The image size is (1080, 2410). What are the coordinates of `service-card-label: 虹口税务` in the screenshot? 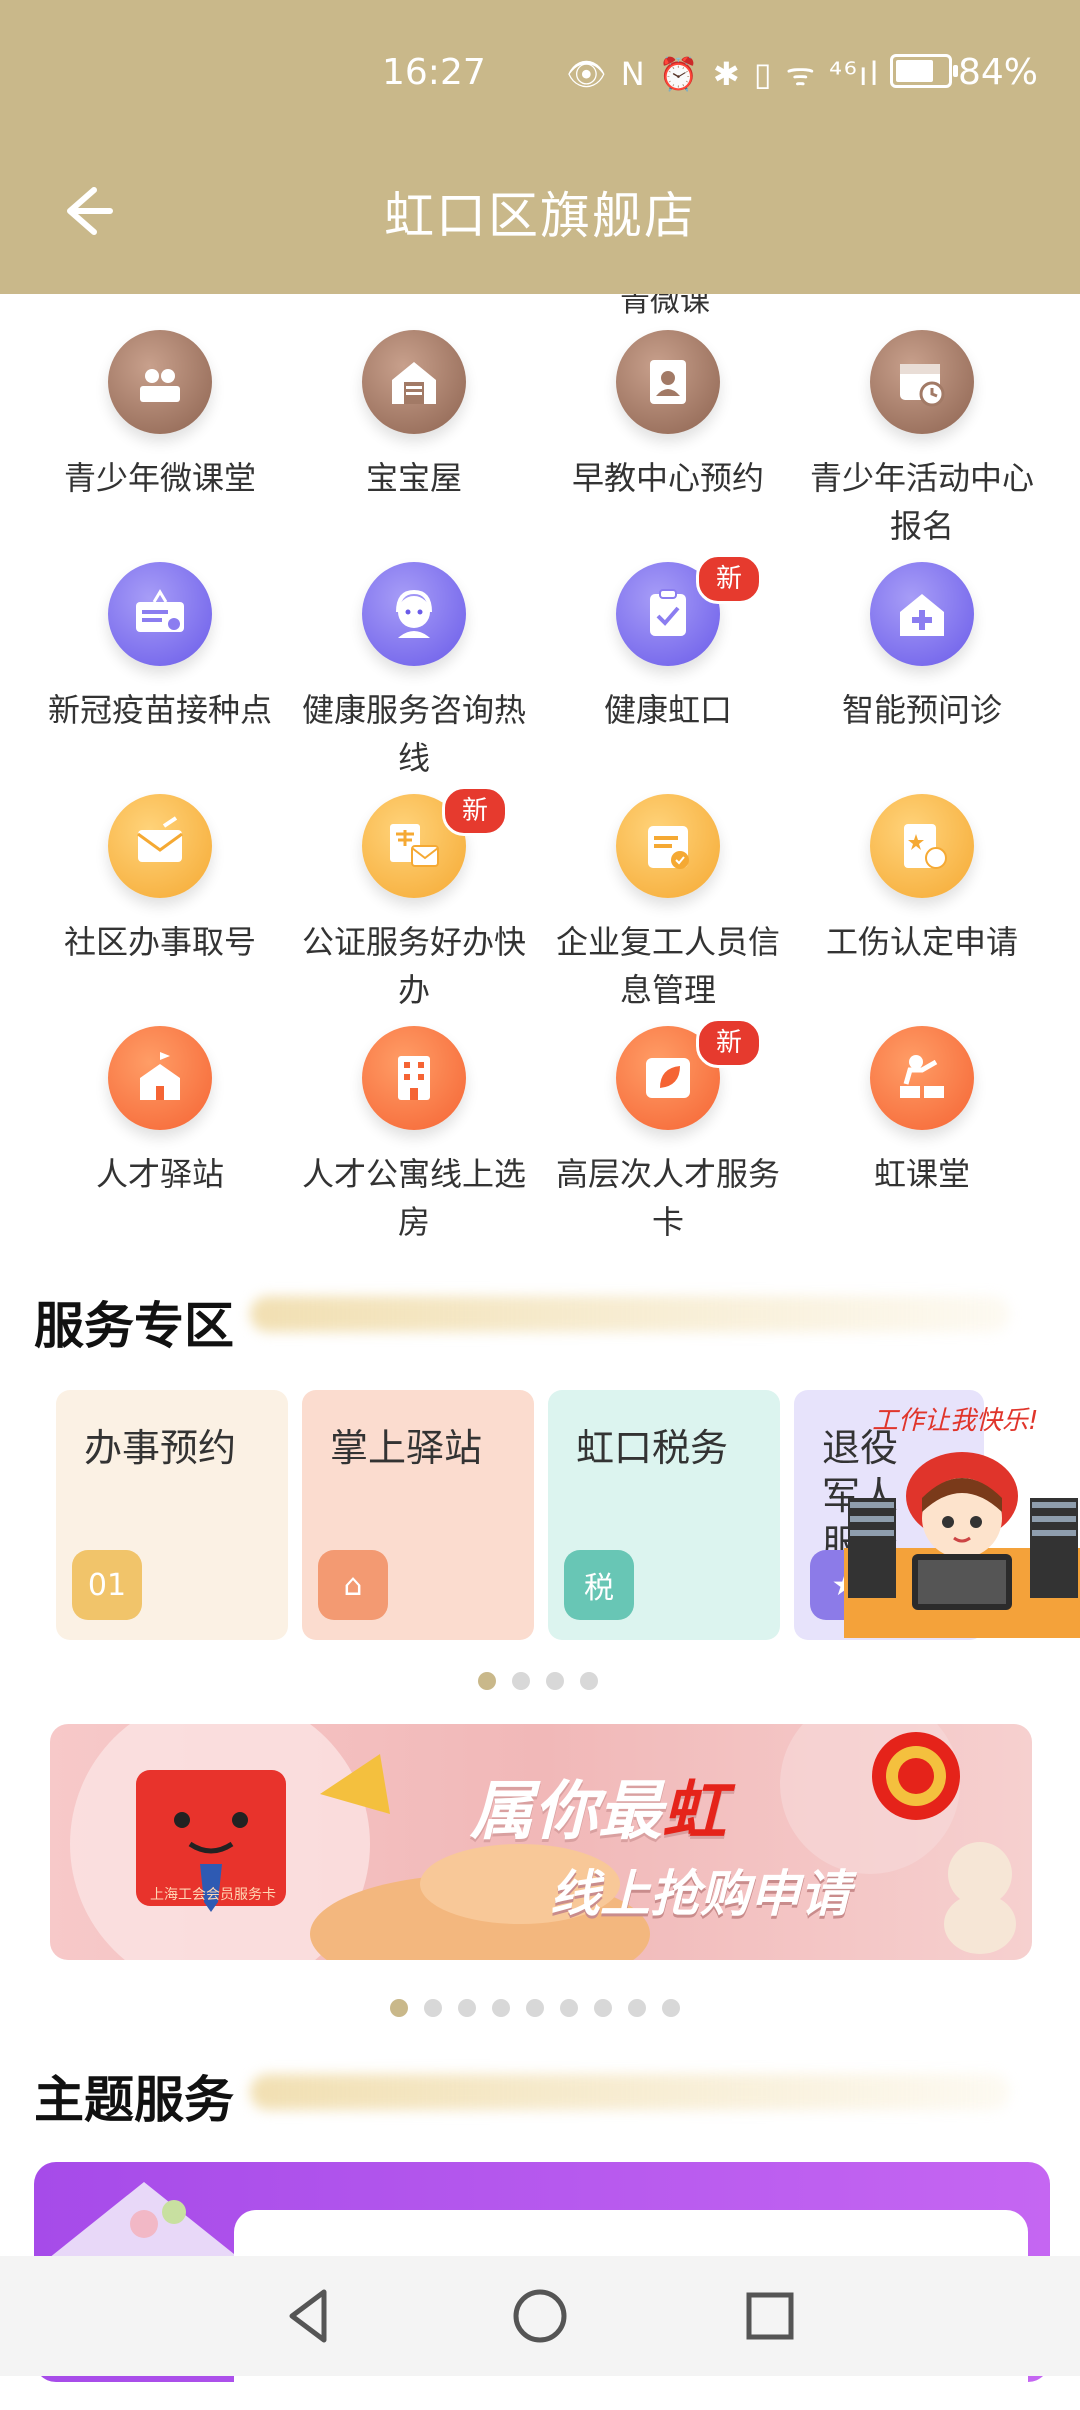 It's located at (652, 1448).